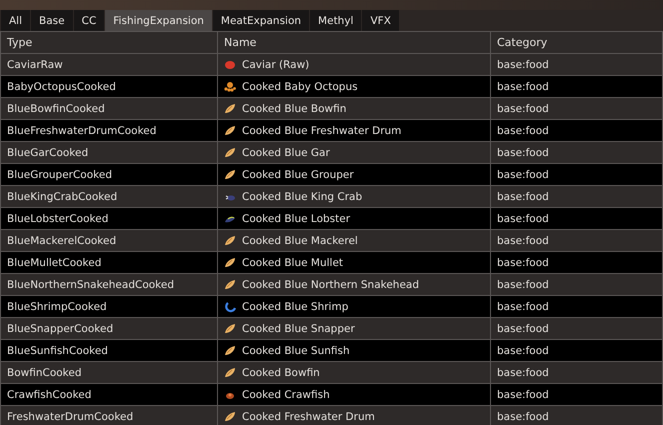  I want to click on item-name: Cooked Blue Northern Snakehead, so click(331, 284).